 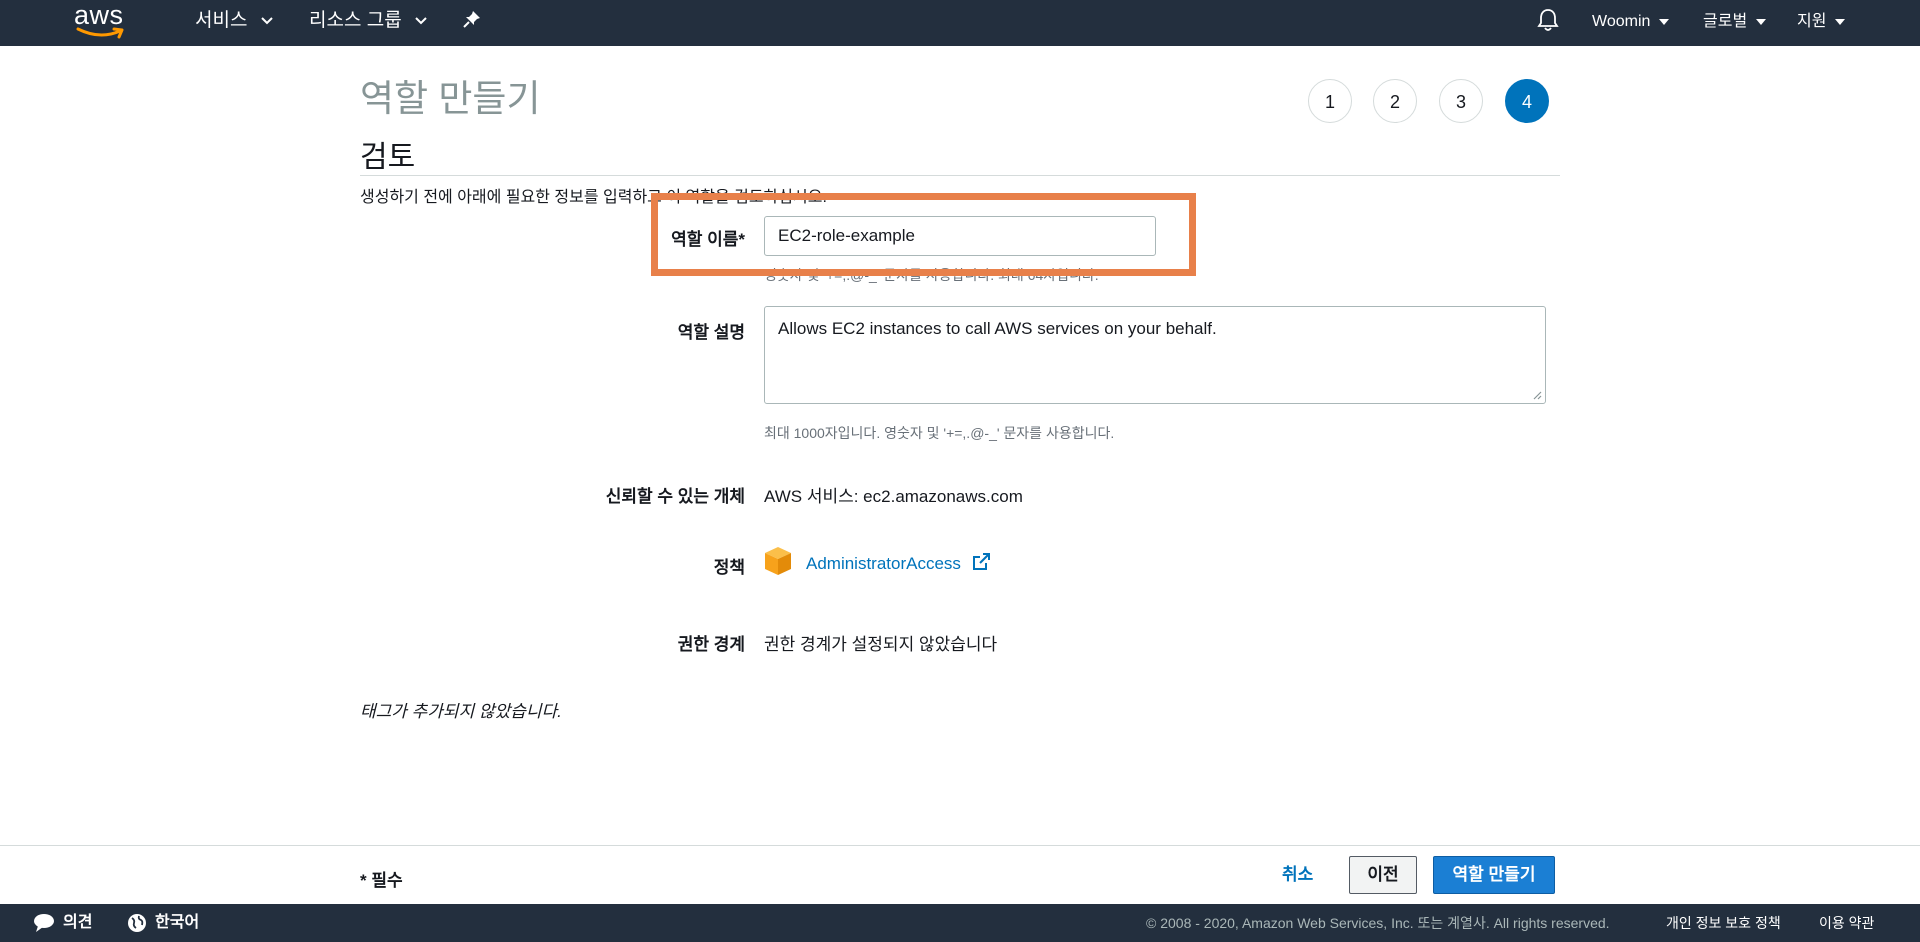 I want to click on notifications-button, so click(x=1548, y=23).